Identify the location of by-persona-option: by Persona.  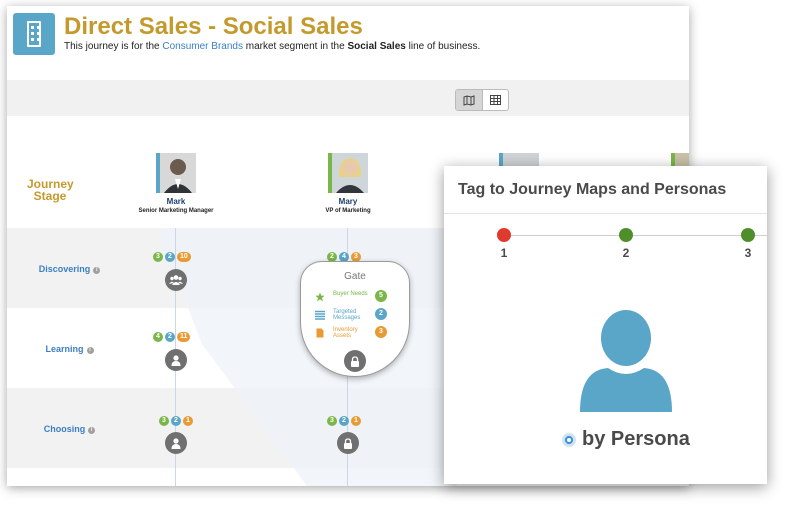
(626, 439).